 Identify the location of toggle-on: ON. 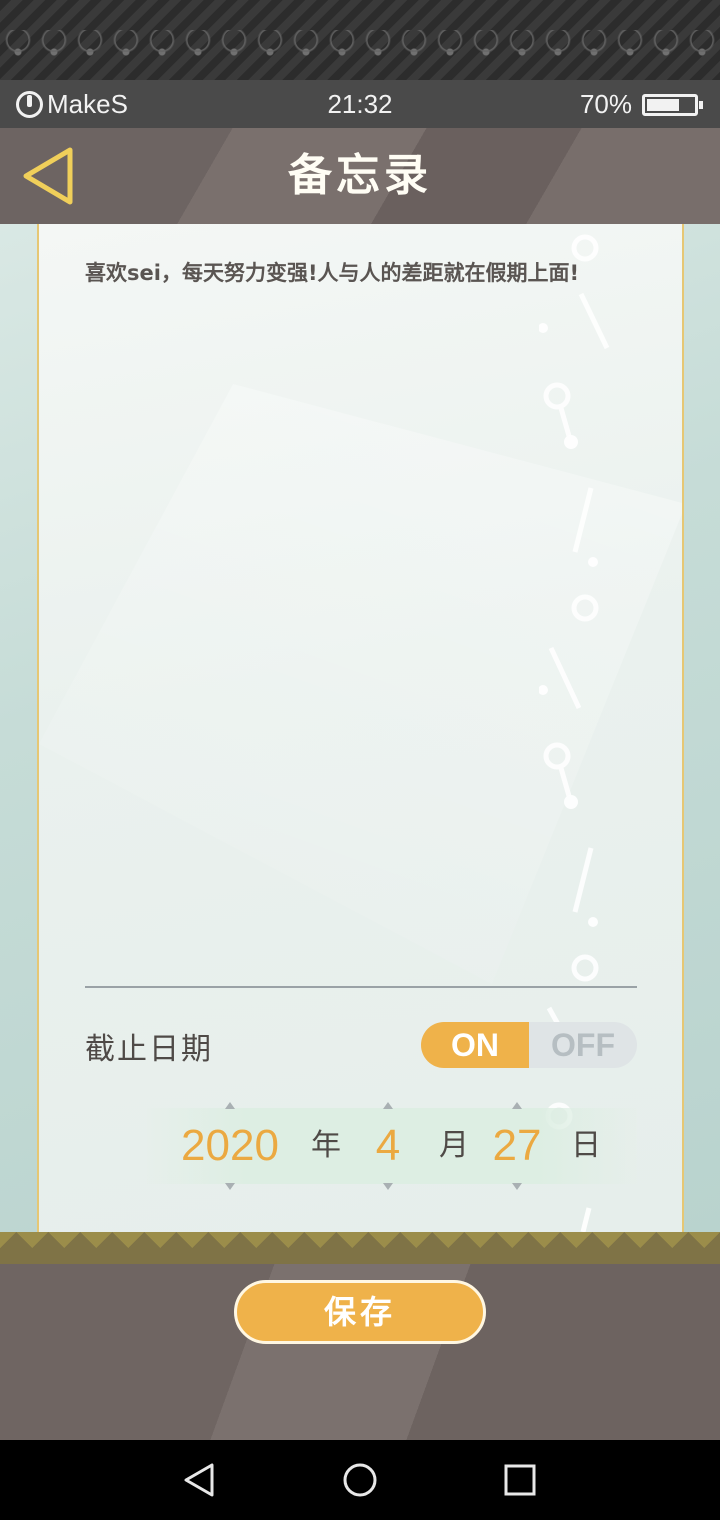
(475, 1045).